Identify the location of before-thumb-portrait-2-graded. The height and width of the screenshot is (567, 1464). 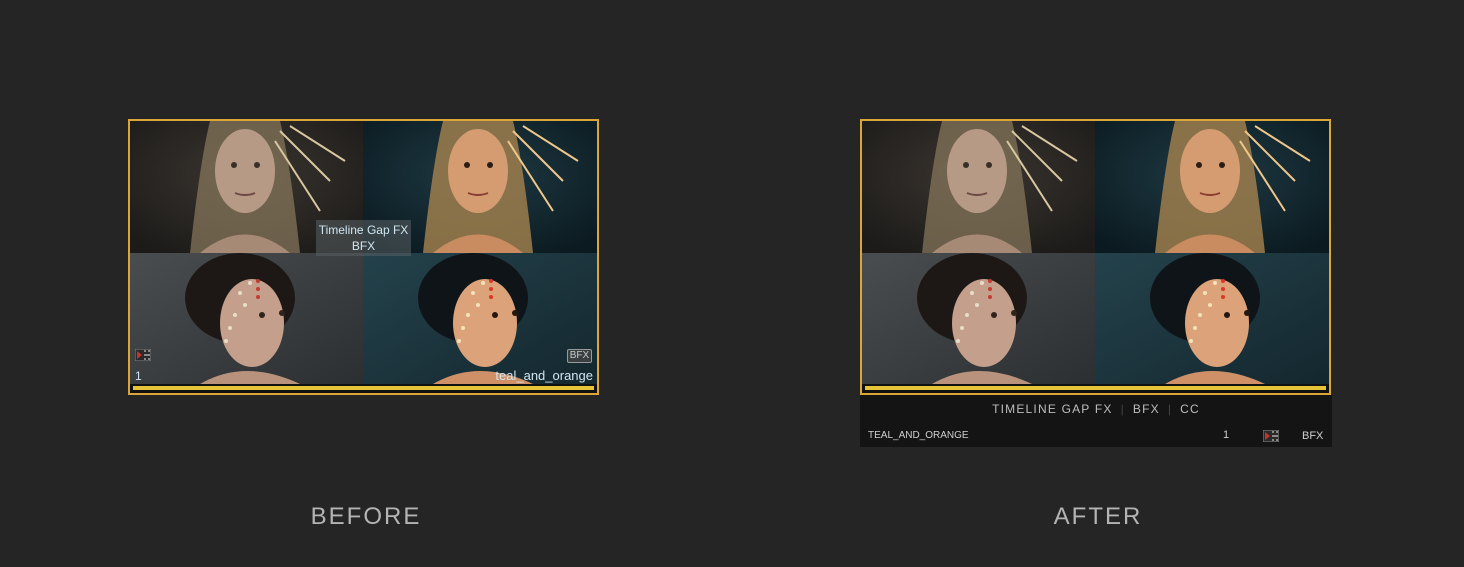
(480, 318).